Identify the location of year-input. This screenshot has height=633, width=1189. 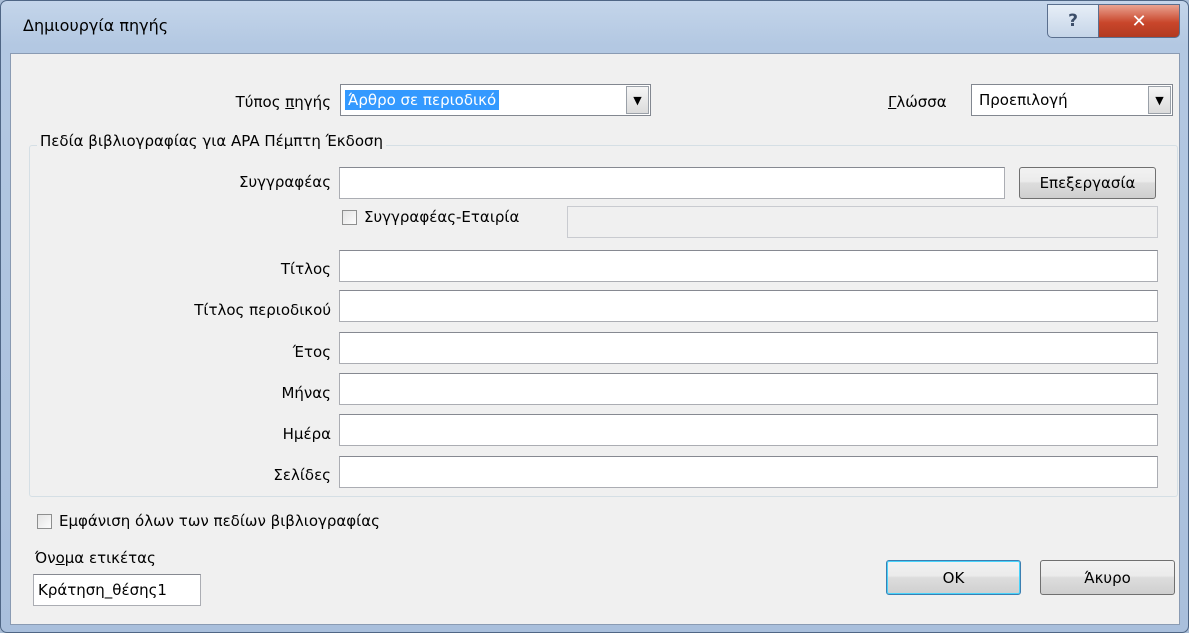
(748, 348).